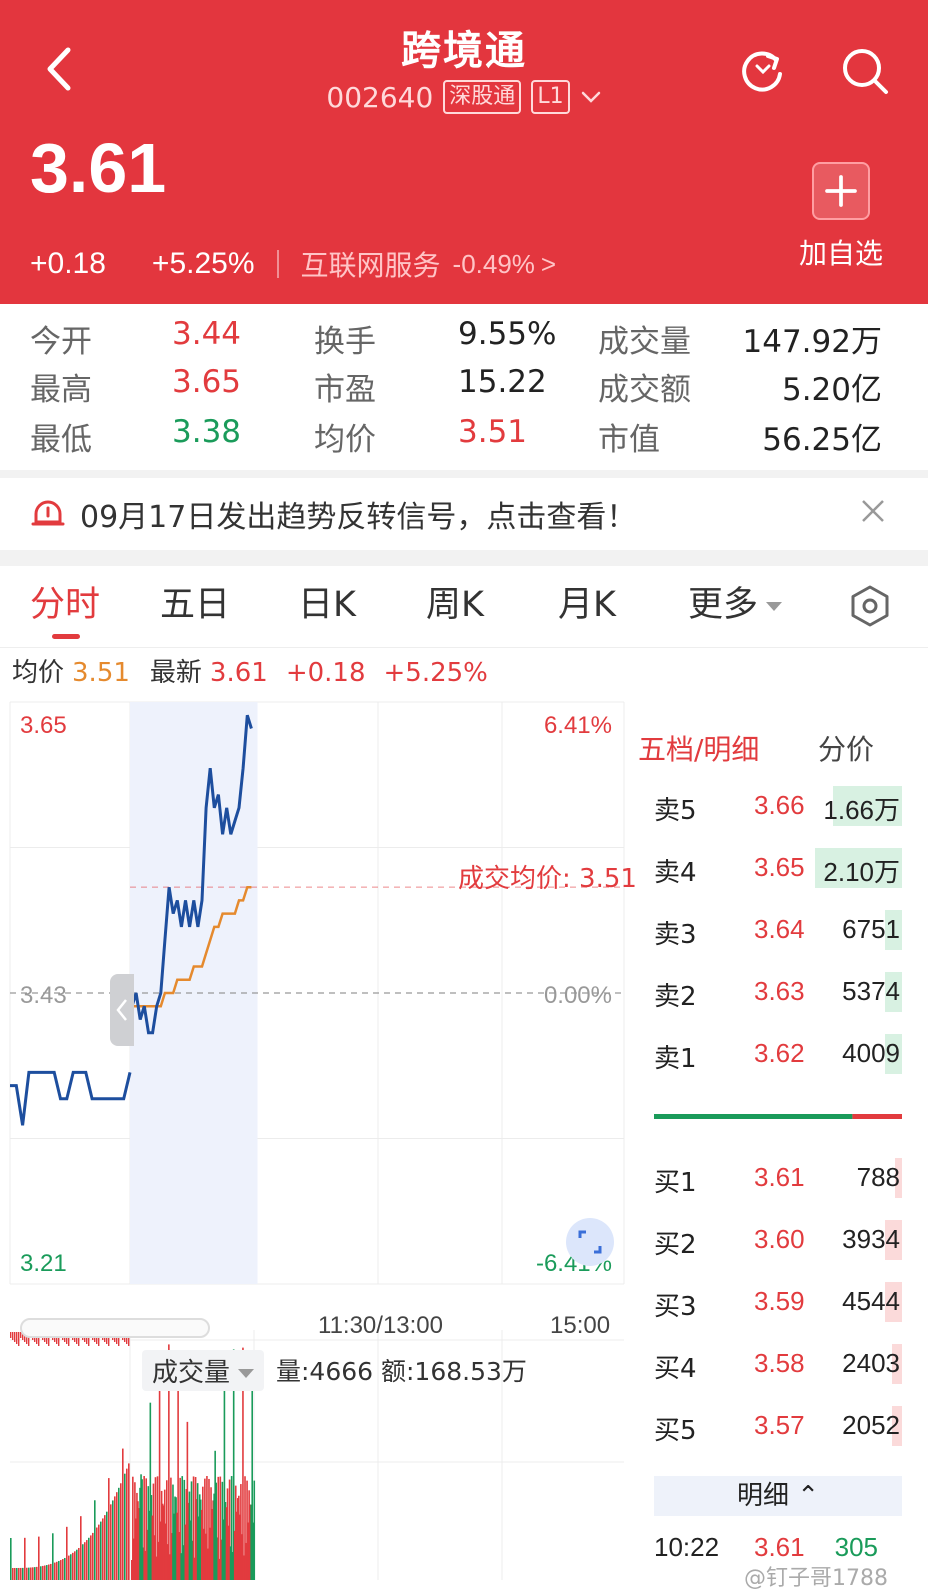 The image size is (928, 1594). What do you see at coordinates (871, 1425) in the screenshot?
I see `order-qty: 2052` at bounding box center [871, 1425].